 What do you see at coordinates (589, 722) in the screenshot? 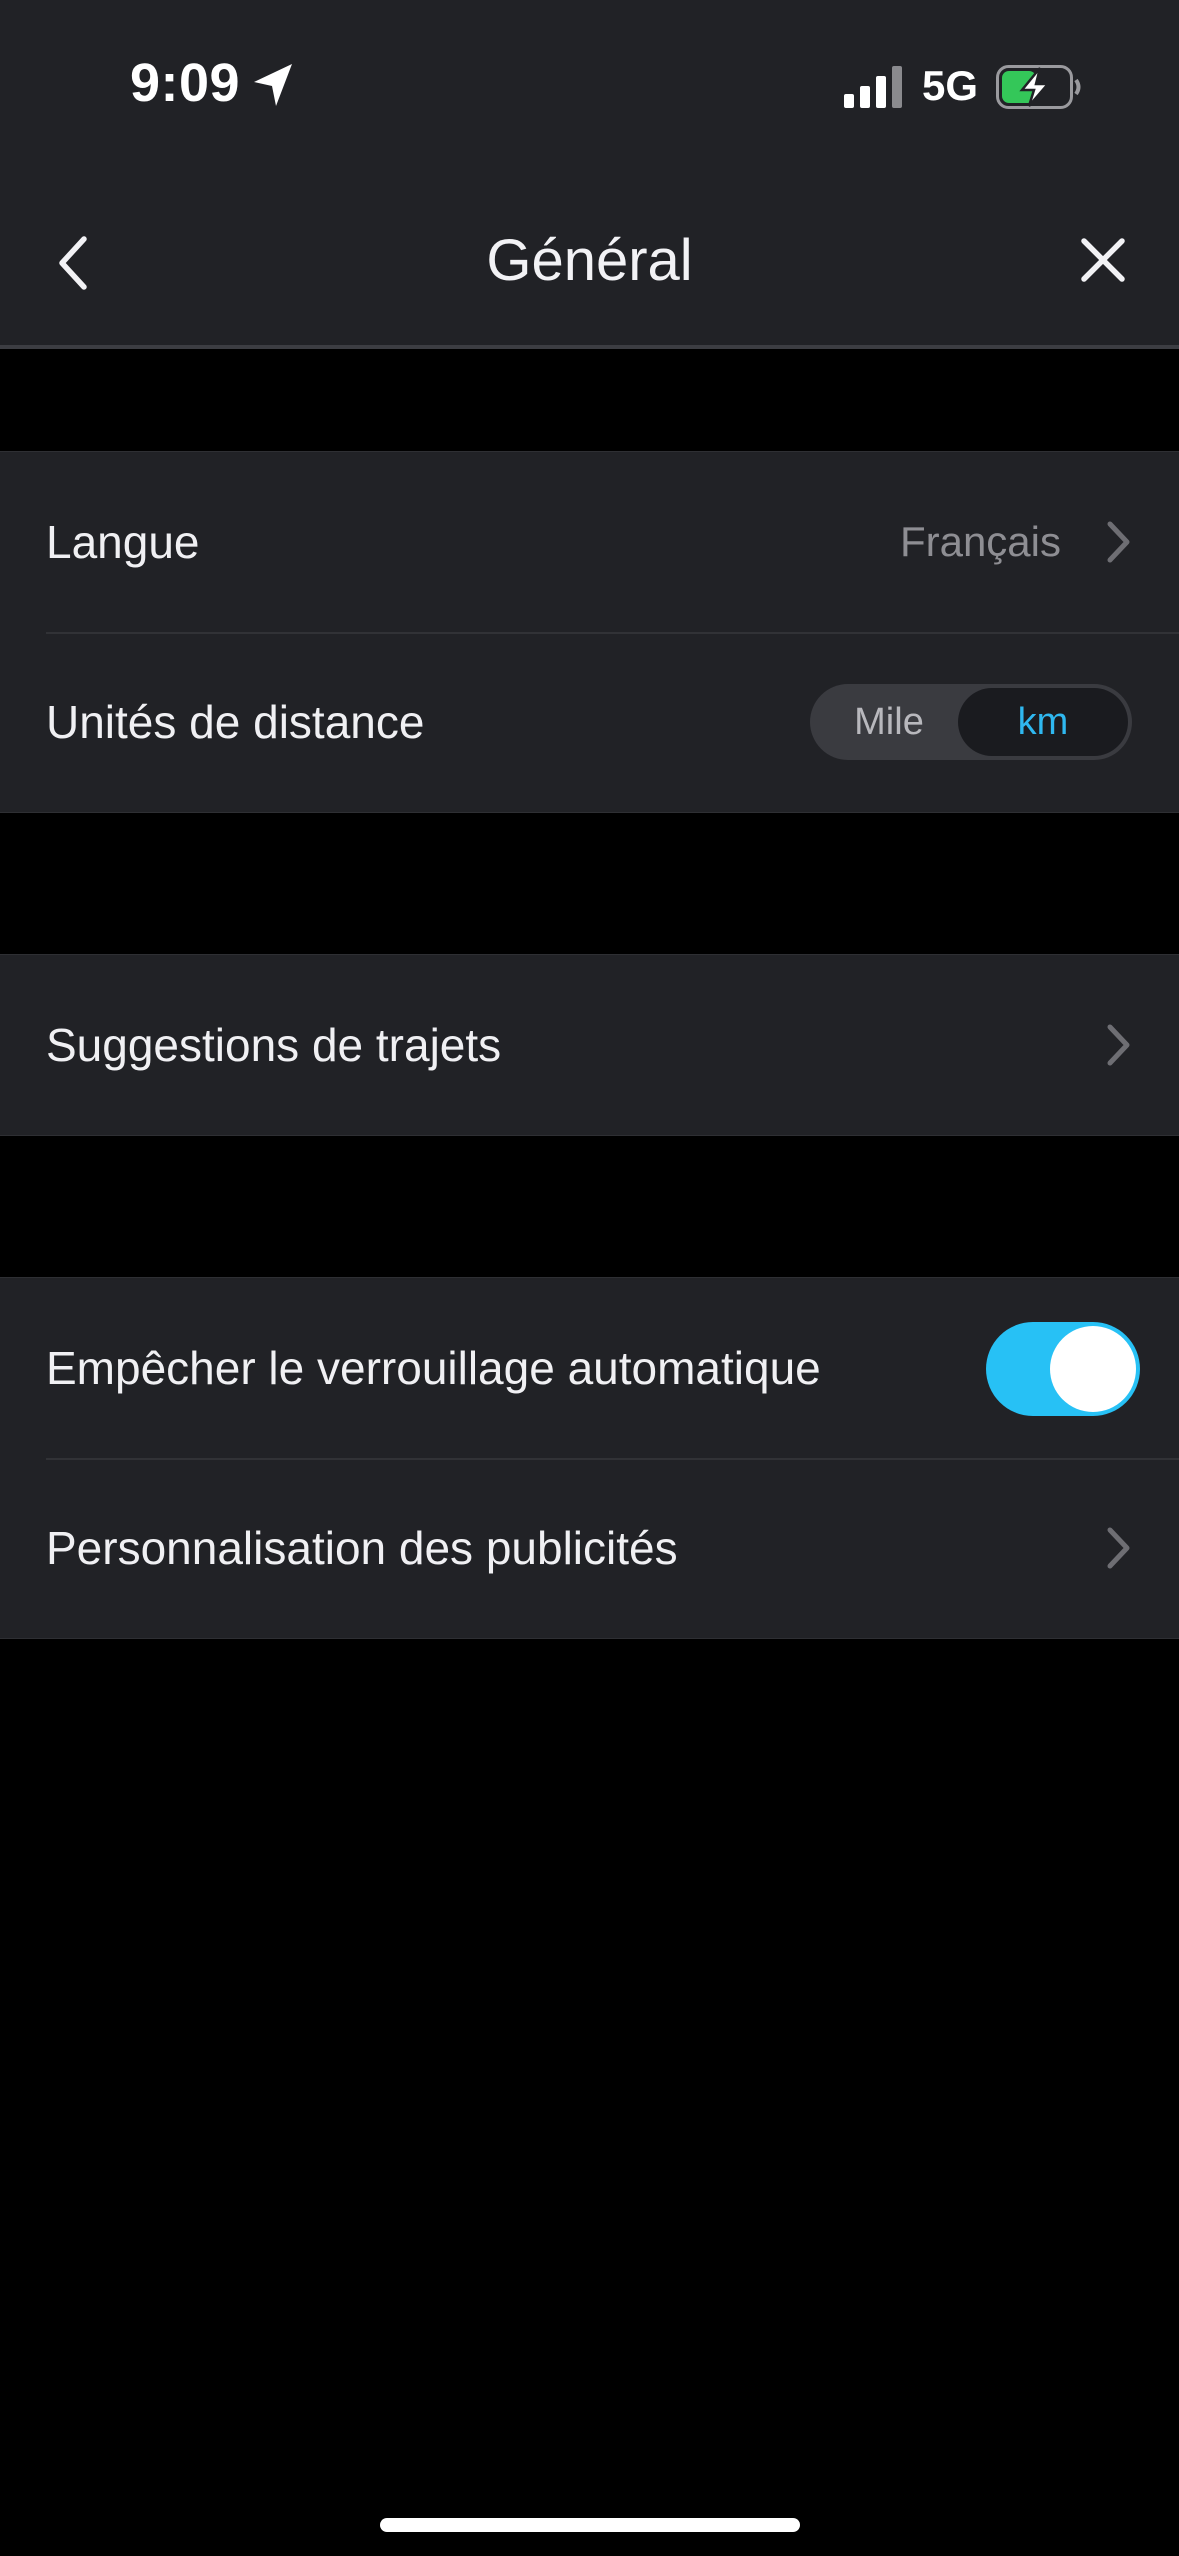
I see `distance-units-row: Unités de distance Mile km` at bounding box center [589, 722].